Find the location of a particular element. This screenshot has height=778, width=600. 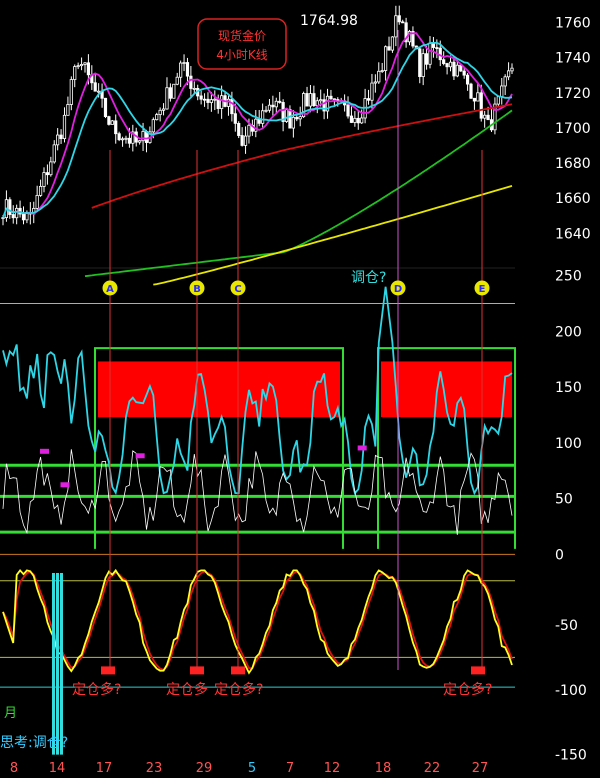

side-label-2: 思考:调仓? is located at coordinates (34, 743).